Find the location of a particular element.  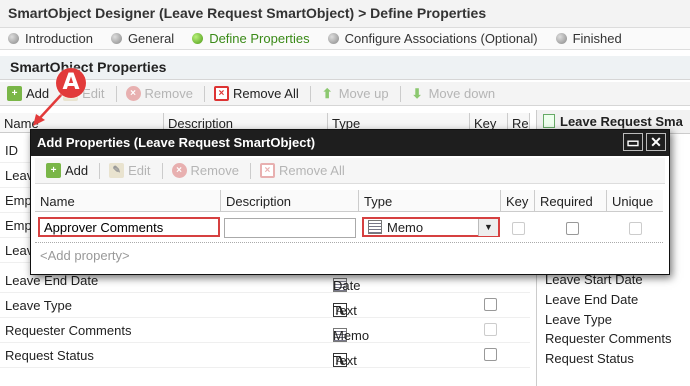

step-label: Finished is located at coordinates (597, 38).